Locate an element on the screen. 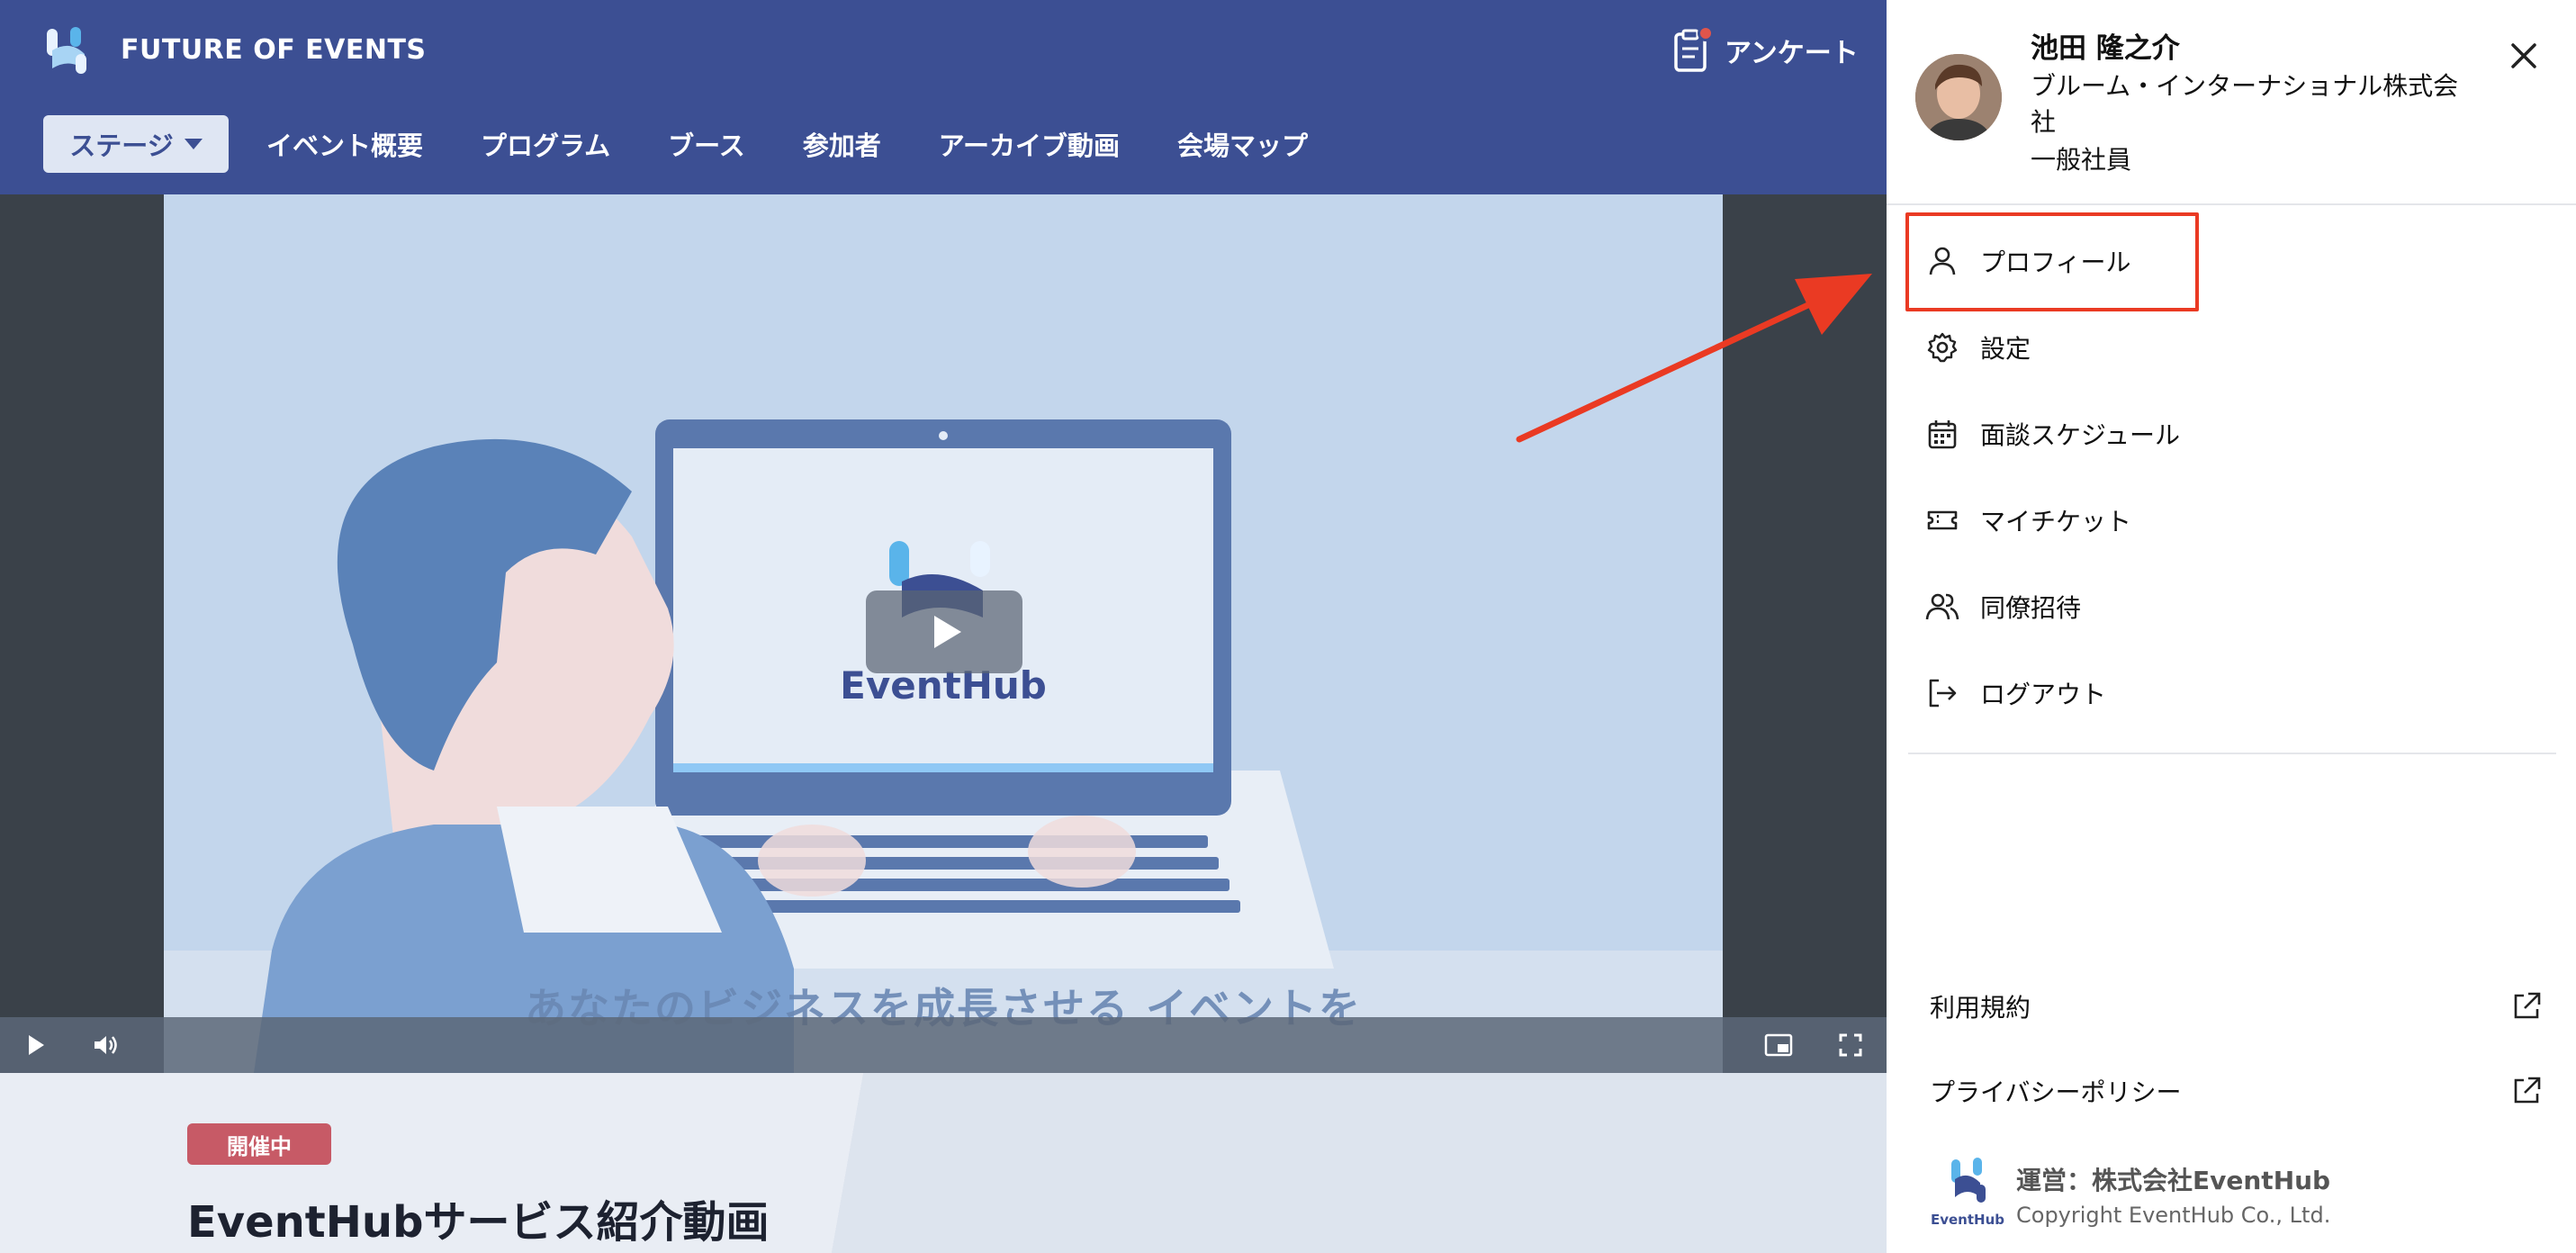  notification-dot is located at coordinates (1706, 33).